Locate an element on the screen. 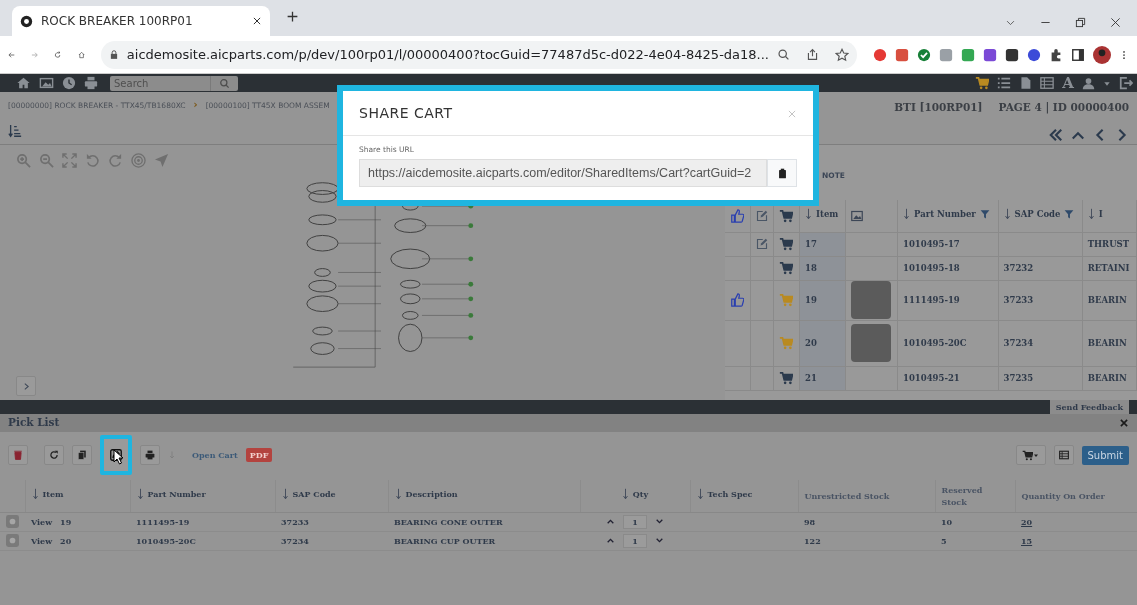 Image resolution: width=1137 pixels, height=605 pixels. sort-list-icon is located at coordinates (15, 130).